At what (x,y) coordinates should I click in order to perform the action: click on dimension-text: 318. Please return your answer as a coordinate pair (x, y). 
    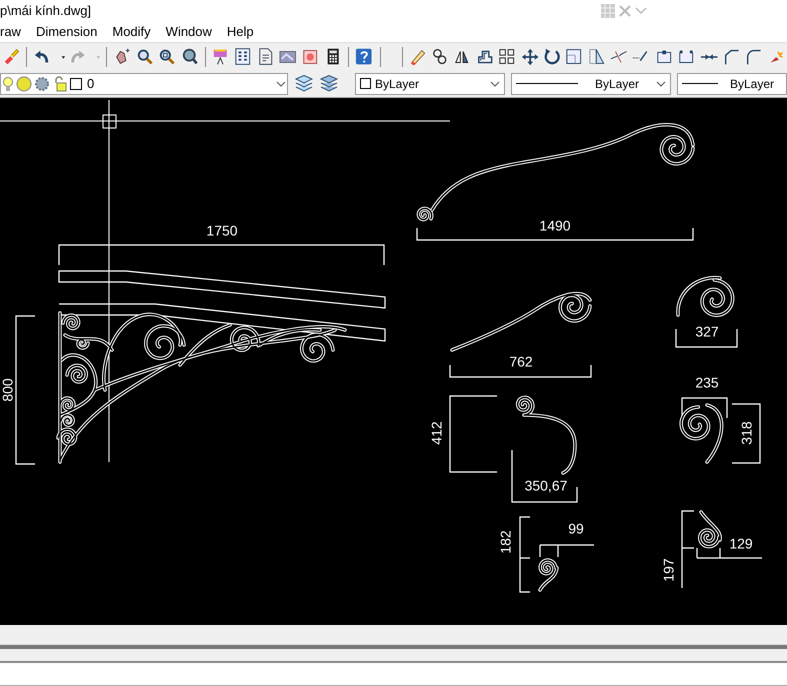
    Looking at the image, I should click on (746, 433).